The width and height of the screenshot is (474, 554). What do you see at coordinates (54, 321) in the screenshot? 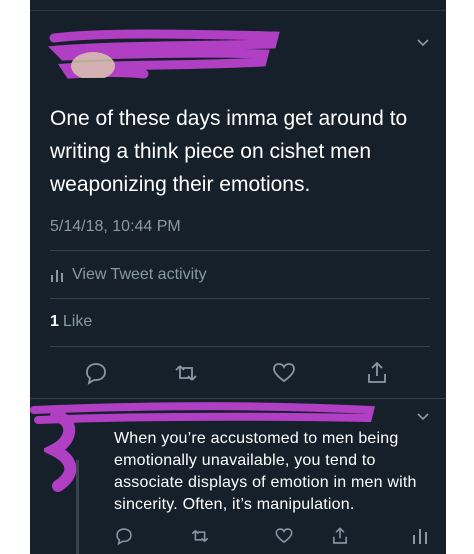
I see `like-count-value: 1` at bounding box center [54, 321].